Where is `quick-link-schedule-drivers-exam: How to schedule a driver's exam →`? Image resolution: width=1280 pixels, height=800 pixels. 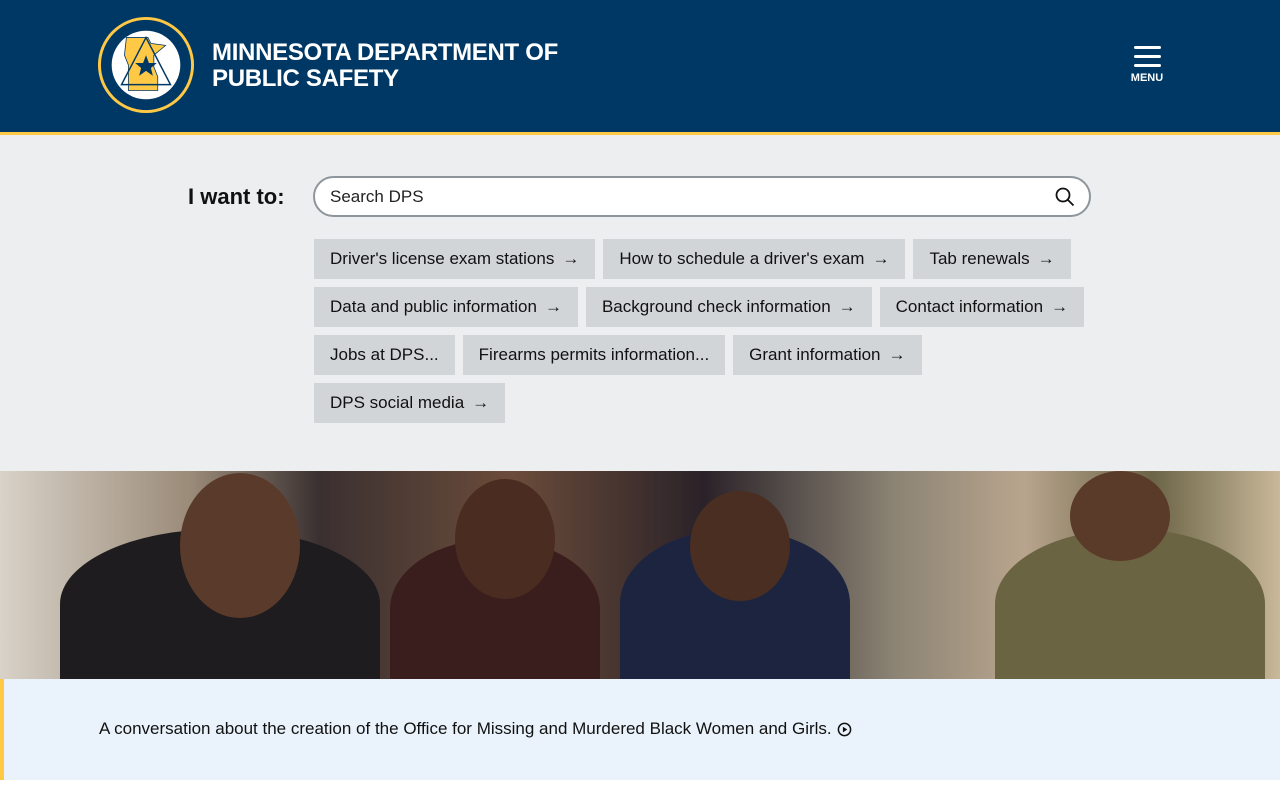
quick-link-schedule-drivers-exam: How to schedule a driver's exam → is located at coordinates (754, 259).